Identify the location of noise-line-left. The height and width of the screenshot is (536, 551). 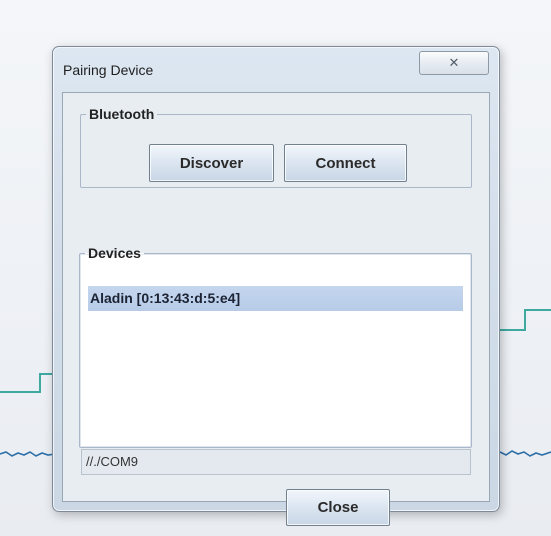
(28, 454).